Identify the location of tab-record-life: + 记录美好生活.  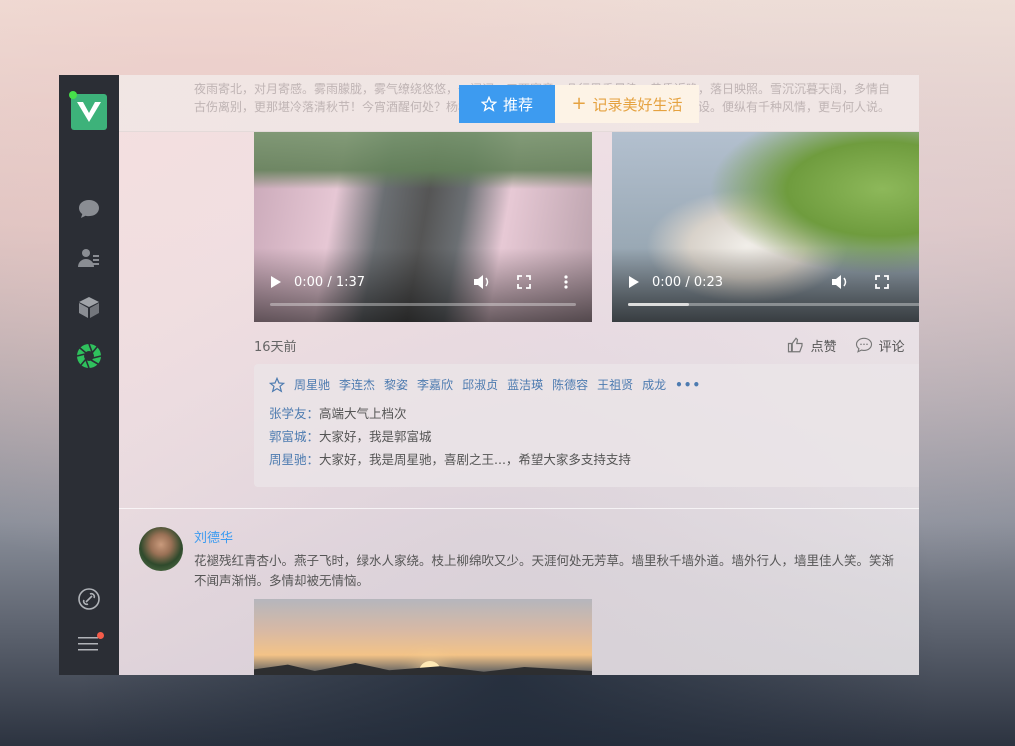
(627, 104).